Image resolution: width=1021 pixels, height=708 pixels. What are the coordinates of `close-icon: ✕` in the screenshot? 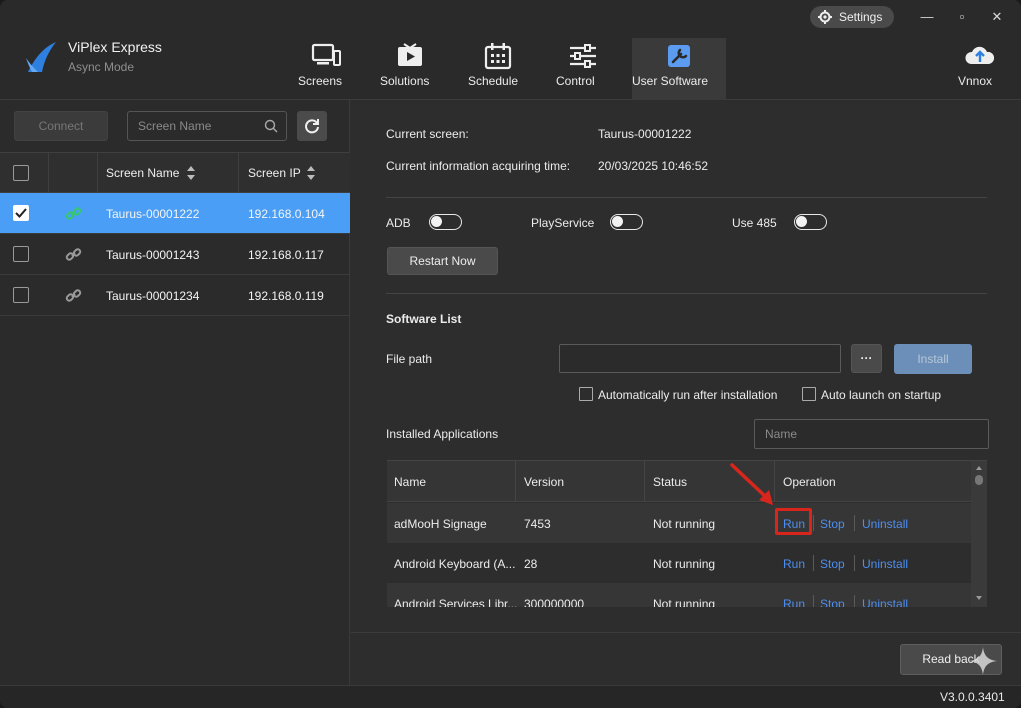 It's located at (997, 17).